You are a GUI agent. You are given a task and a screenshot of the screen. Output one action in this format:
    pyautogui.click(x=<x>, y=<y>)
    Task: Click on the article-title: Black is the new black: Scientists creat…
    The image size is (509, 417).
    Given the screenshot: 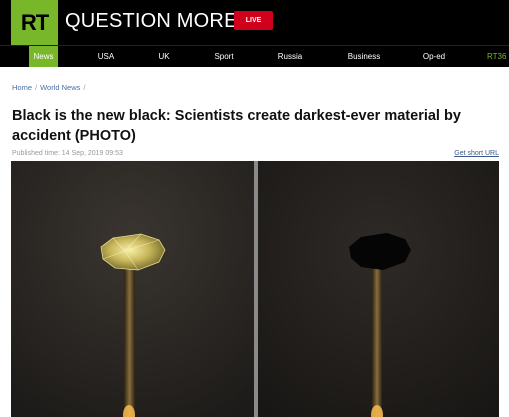 What is the action you would take?
    pyautogui.click(x=236, y=126)
    